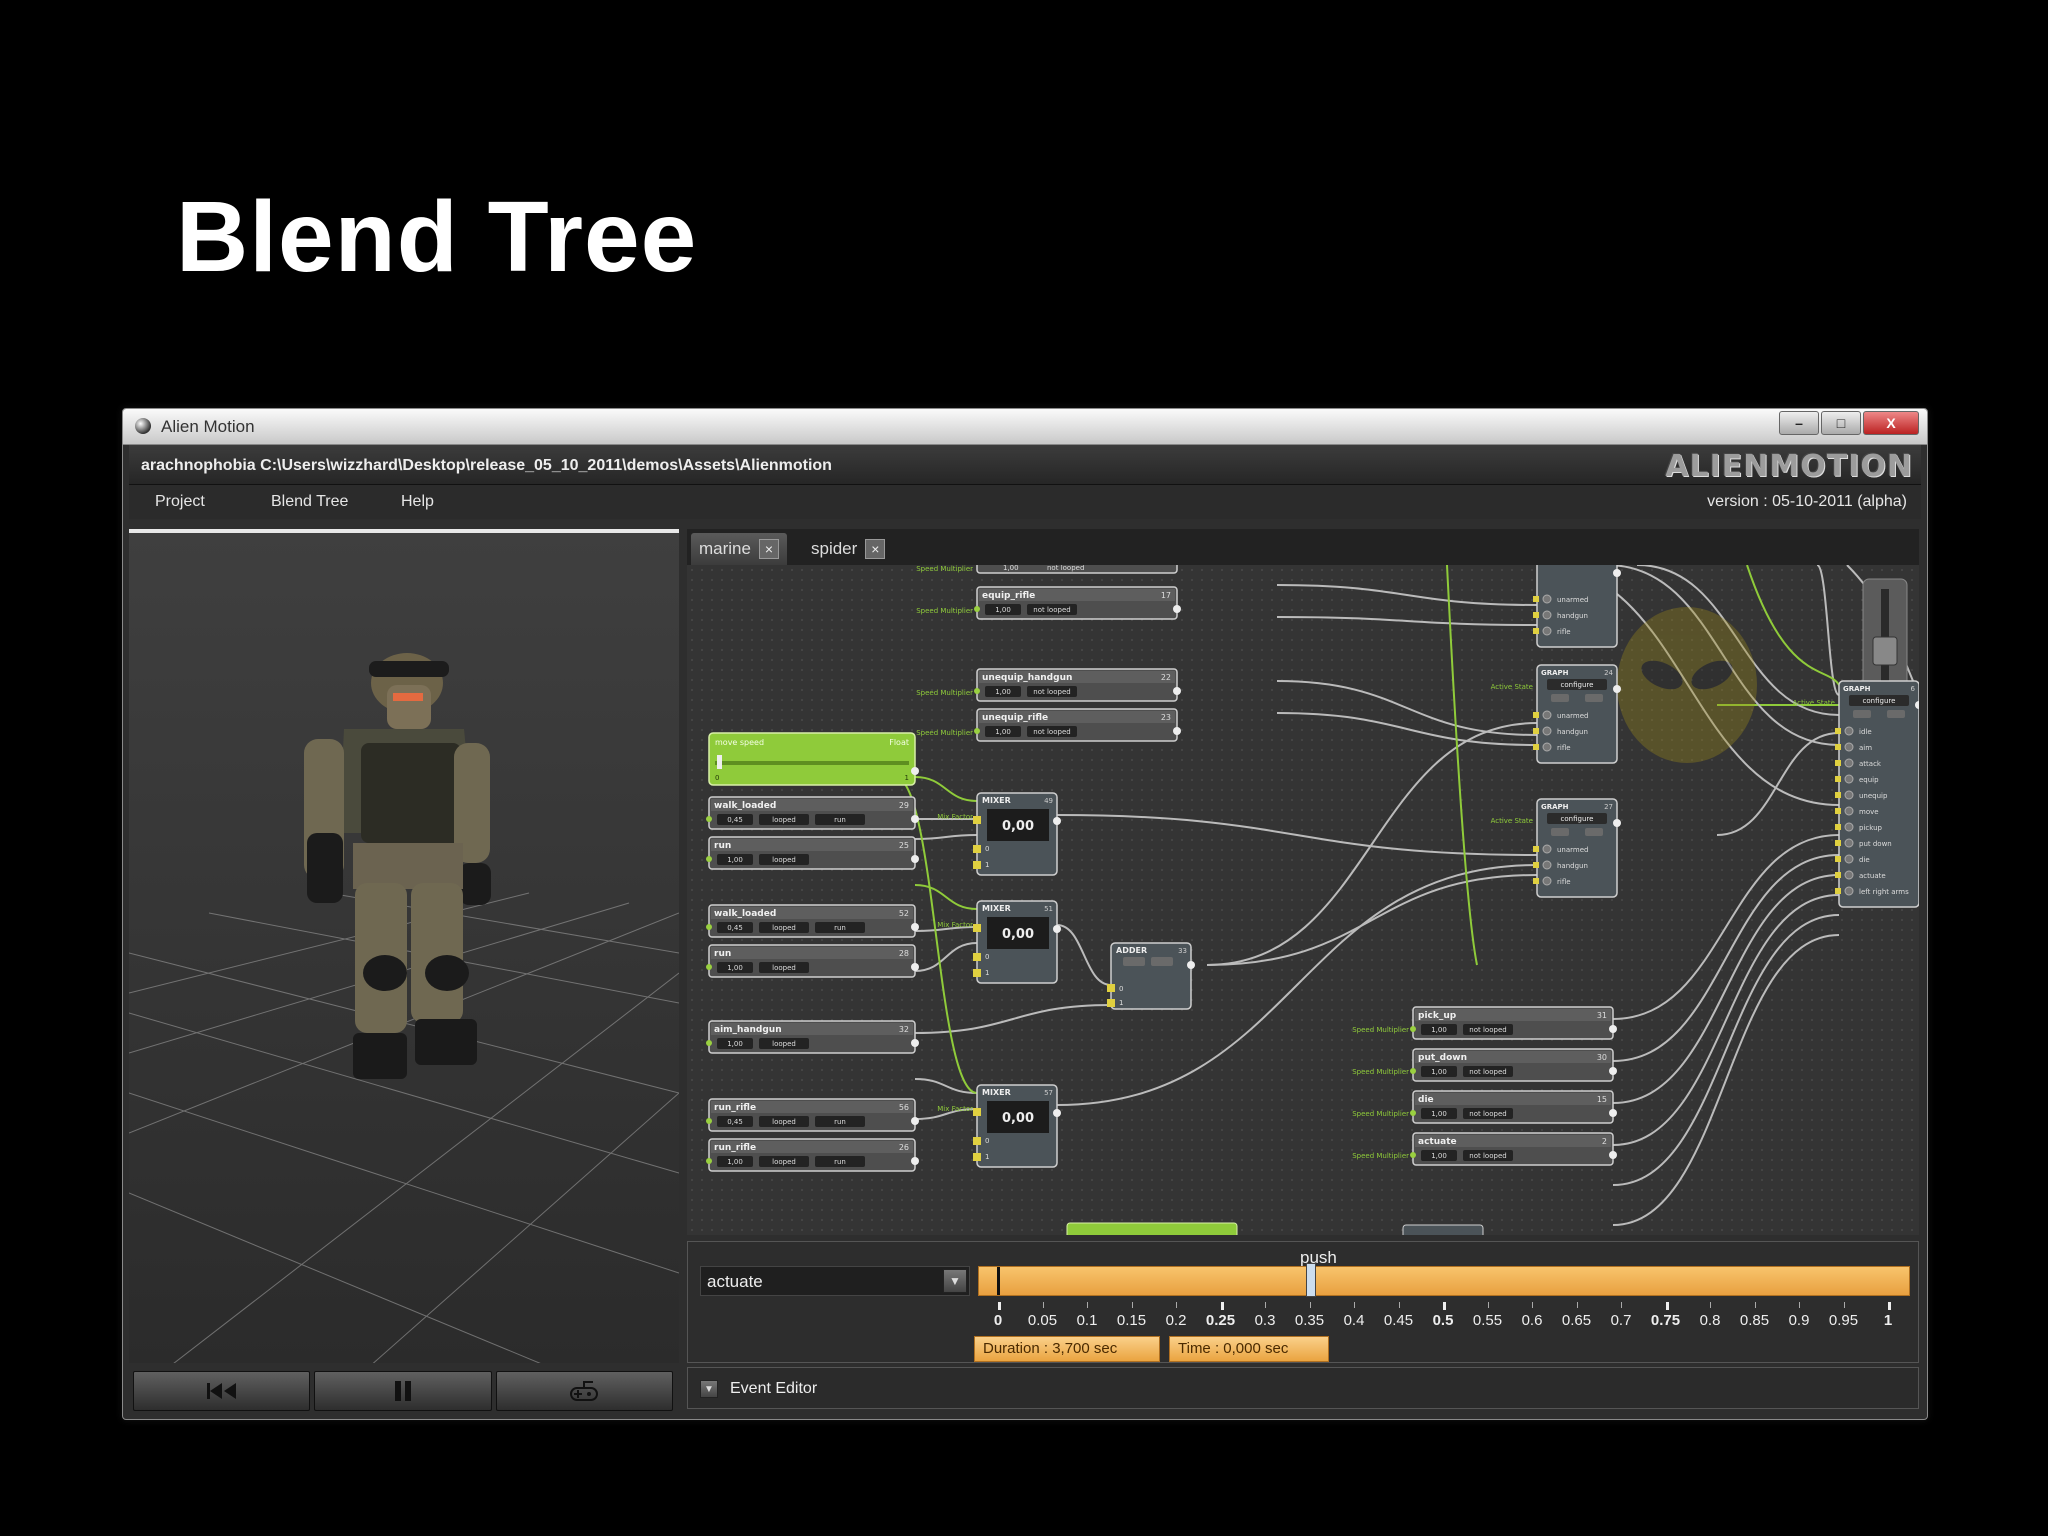 The width and height of the screenshot is (2048, 1536). Describe the element at coordinates (739, 549) in the screenshot. I see `tab-marine: marine ×` at that location.